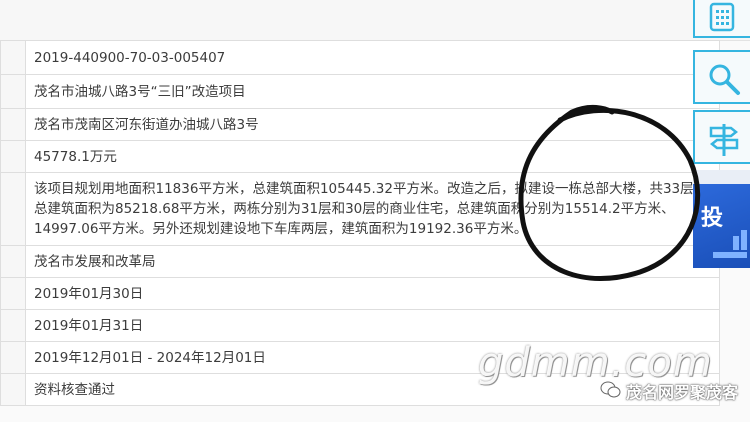 This screenshot has height=422, width=750. I want to click on banner-strip, so click(721, 177).